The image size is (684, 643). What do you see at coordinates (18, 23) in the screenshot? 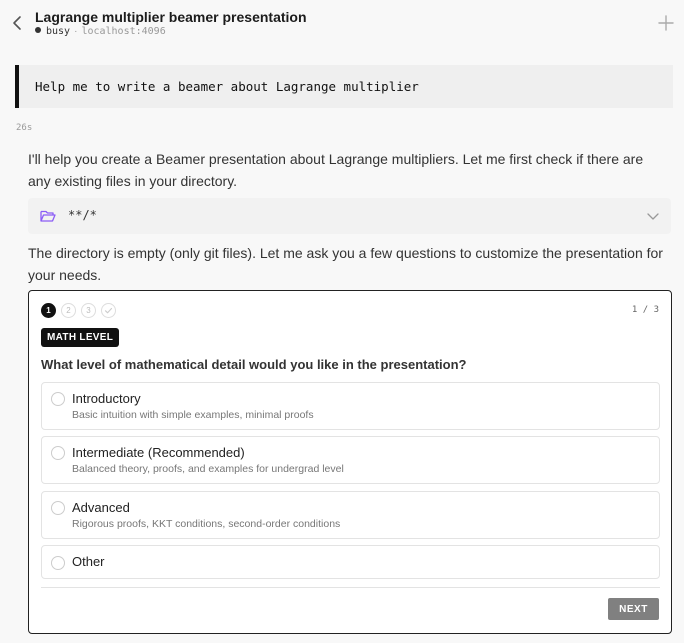
I see `chevron-left-icon` at bounding box center [18, 23].